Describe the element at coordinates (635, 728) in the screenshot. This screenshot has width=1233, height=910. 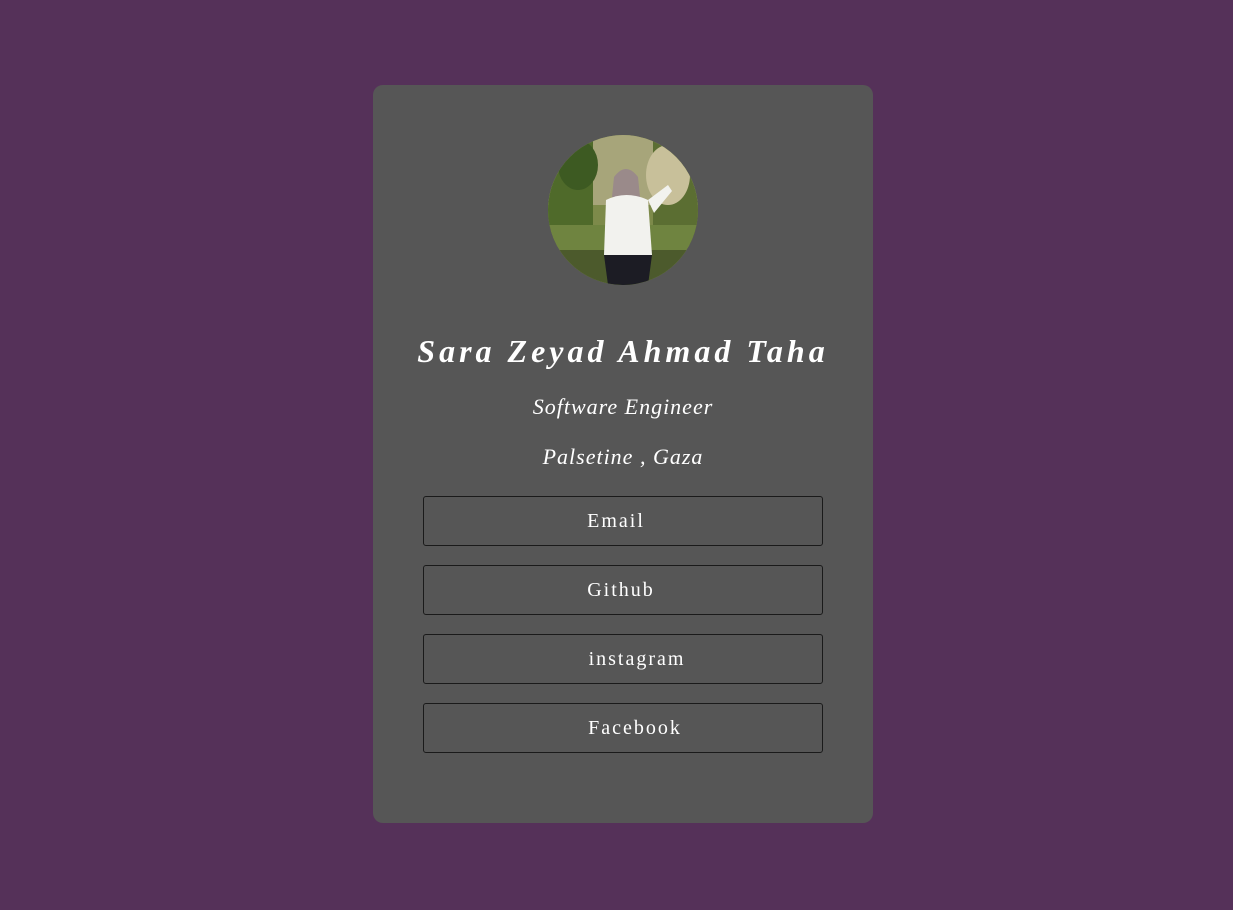
I see `facebook-button-label: Facebook` at that location.